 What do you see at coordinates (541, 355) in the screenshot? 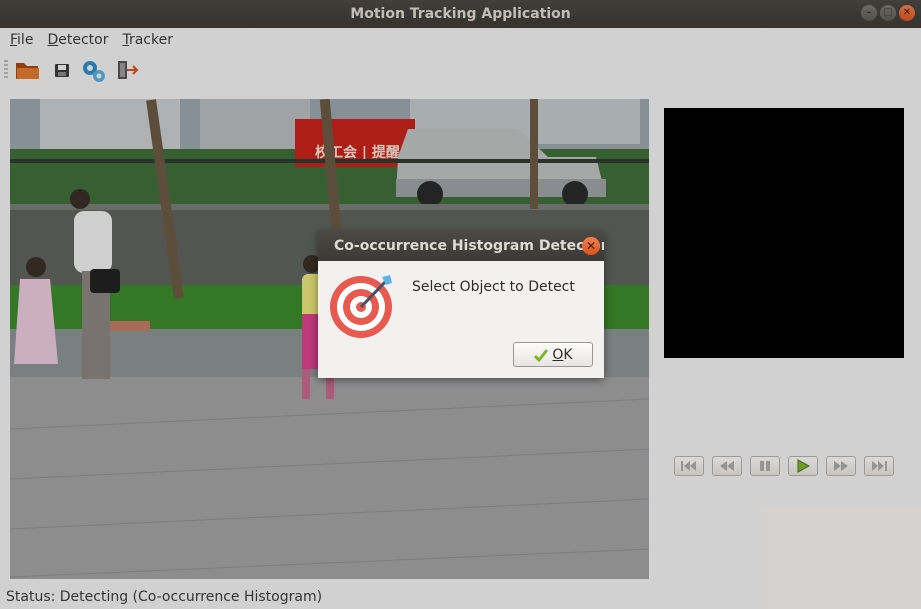
I see `checkmark-icon` at bounding box center [541, 355].